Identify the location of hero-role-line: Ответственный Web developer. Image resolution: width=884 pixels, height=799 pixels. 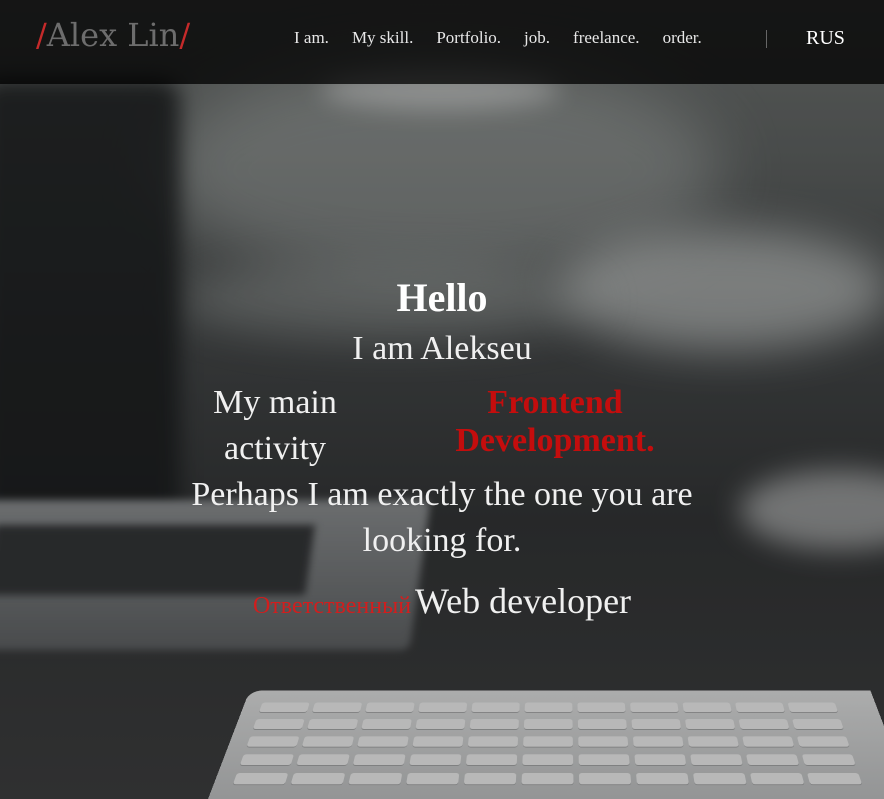
(442, 601).